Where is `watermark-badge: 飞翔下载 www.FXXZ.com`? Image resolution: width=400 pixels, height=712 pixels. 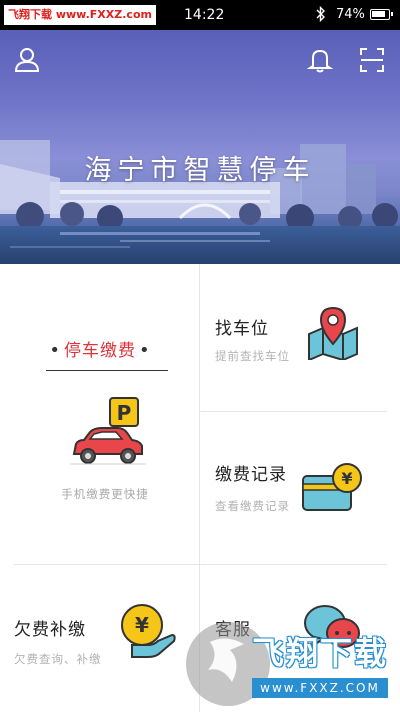
watermark-badge: 飞翔下载 www.FXXZ.com is located at coordinates (80, 15).